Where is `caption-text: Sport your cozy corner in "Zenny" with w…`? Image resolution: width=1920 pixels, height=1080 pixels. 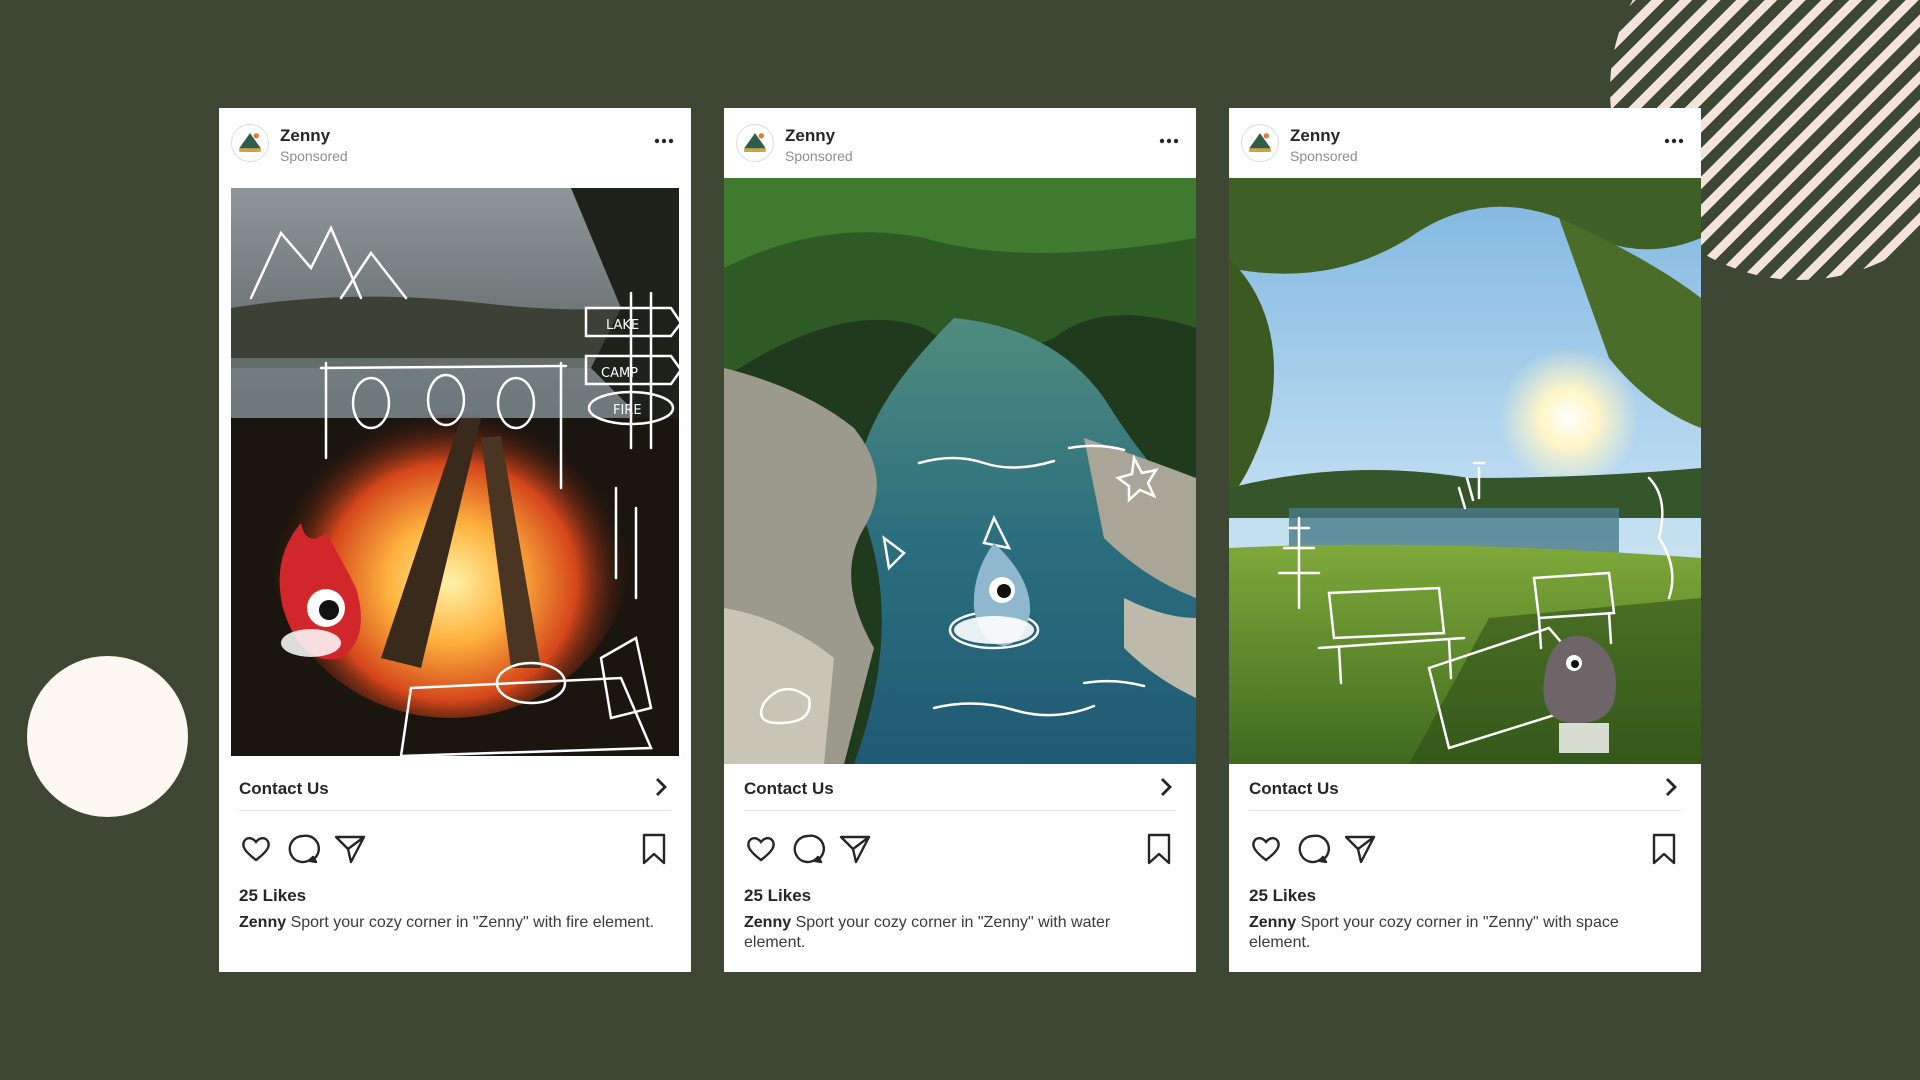 caption-text: Sport your cozy corner in "Zenny" with w… is located at coordinates (927, 932).